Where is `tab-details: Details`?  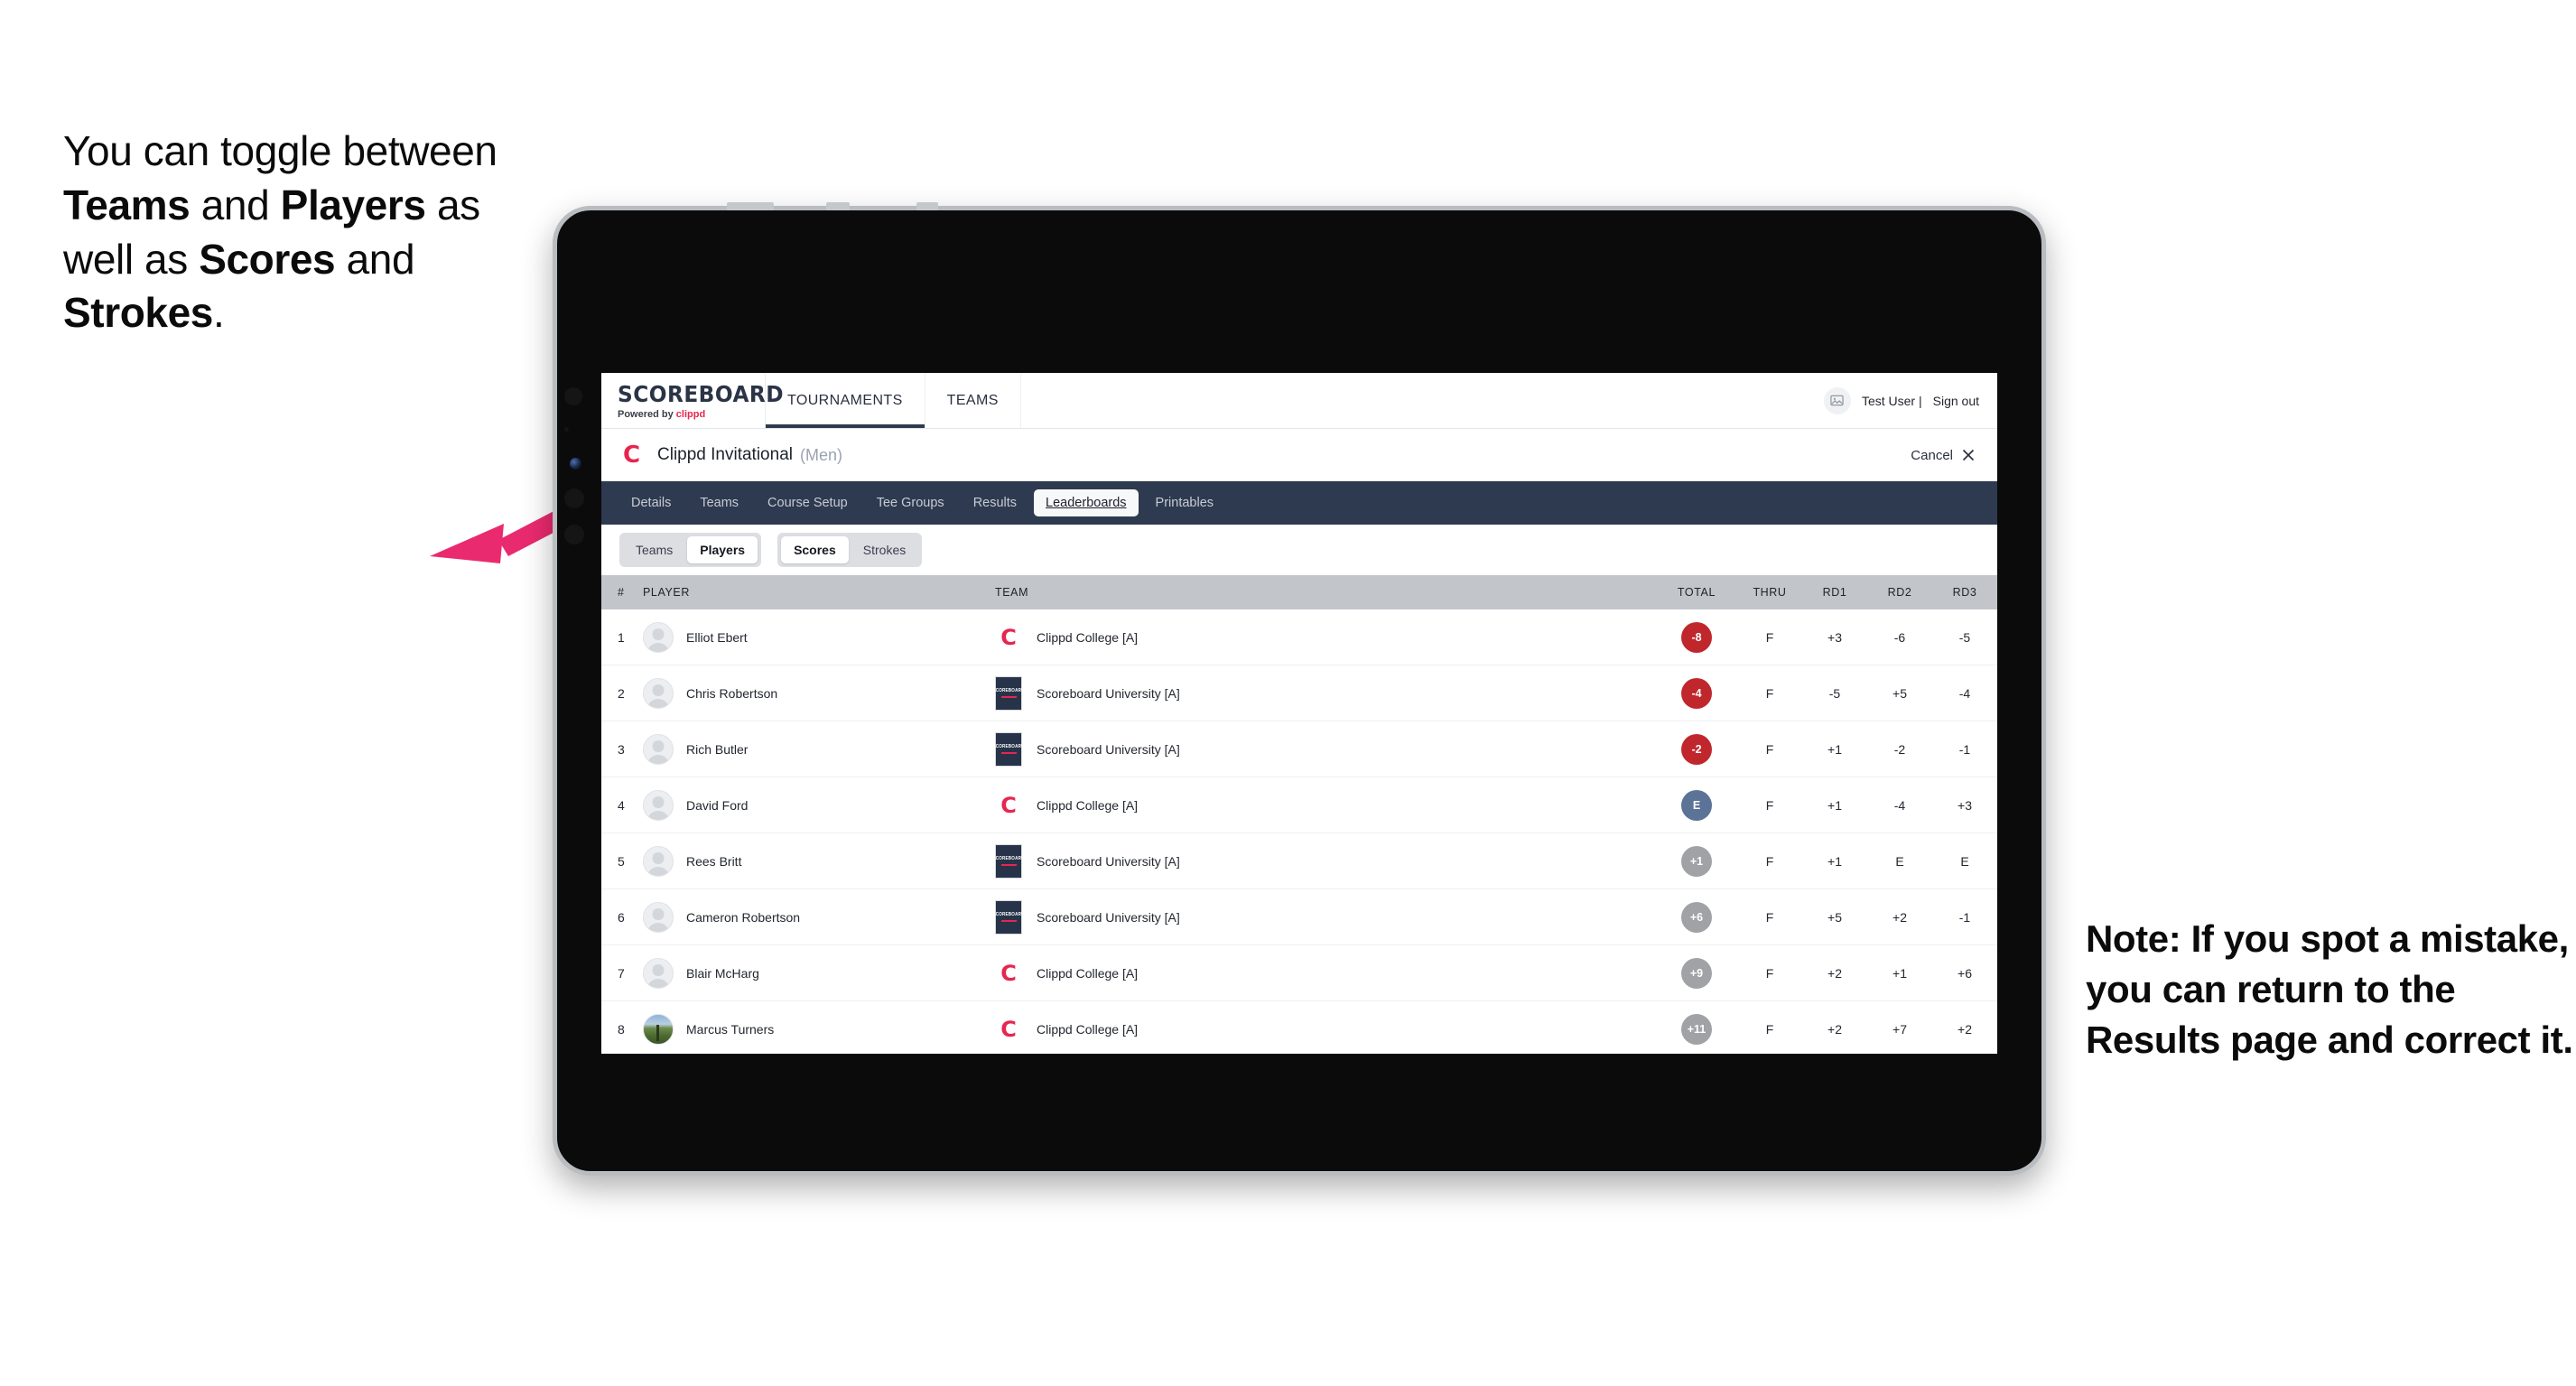 tab-details: Details is located at coordinates (651, 503).